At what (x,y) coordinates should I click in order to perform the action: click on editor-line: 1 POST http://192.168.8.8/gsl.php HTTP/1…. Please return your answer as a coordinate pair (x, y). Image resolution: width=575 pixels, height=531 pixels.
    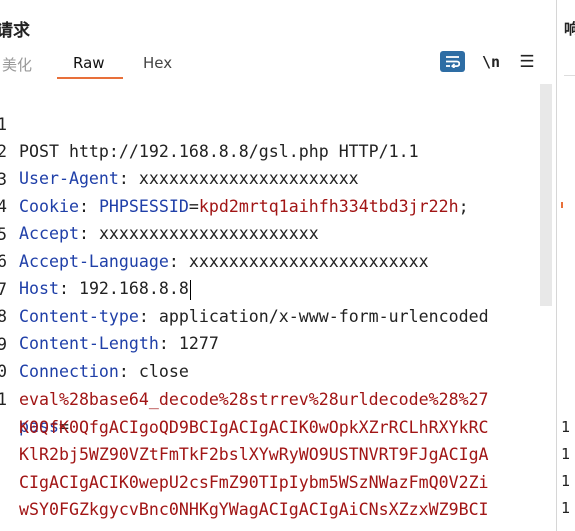
    Looking at the image, I should click on (270, 122).